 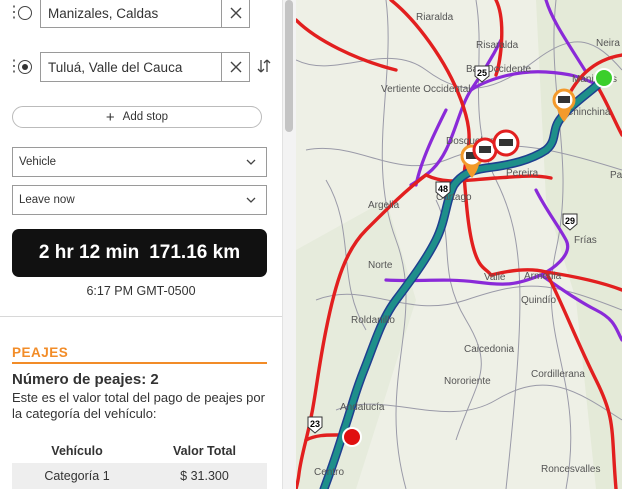 What do you see at coordinates (352, 437) in the screenshot?
I see `destination-marker` at bounding box center [352, 437].